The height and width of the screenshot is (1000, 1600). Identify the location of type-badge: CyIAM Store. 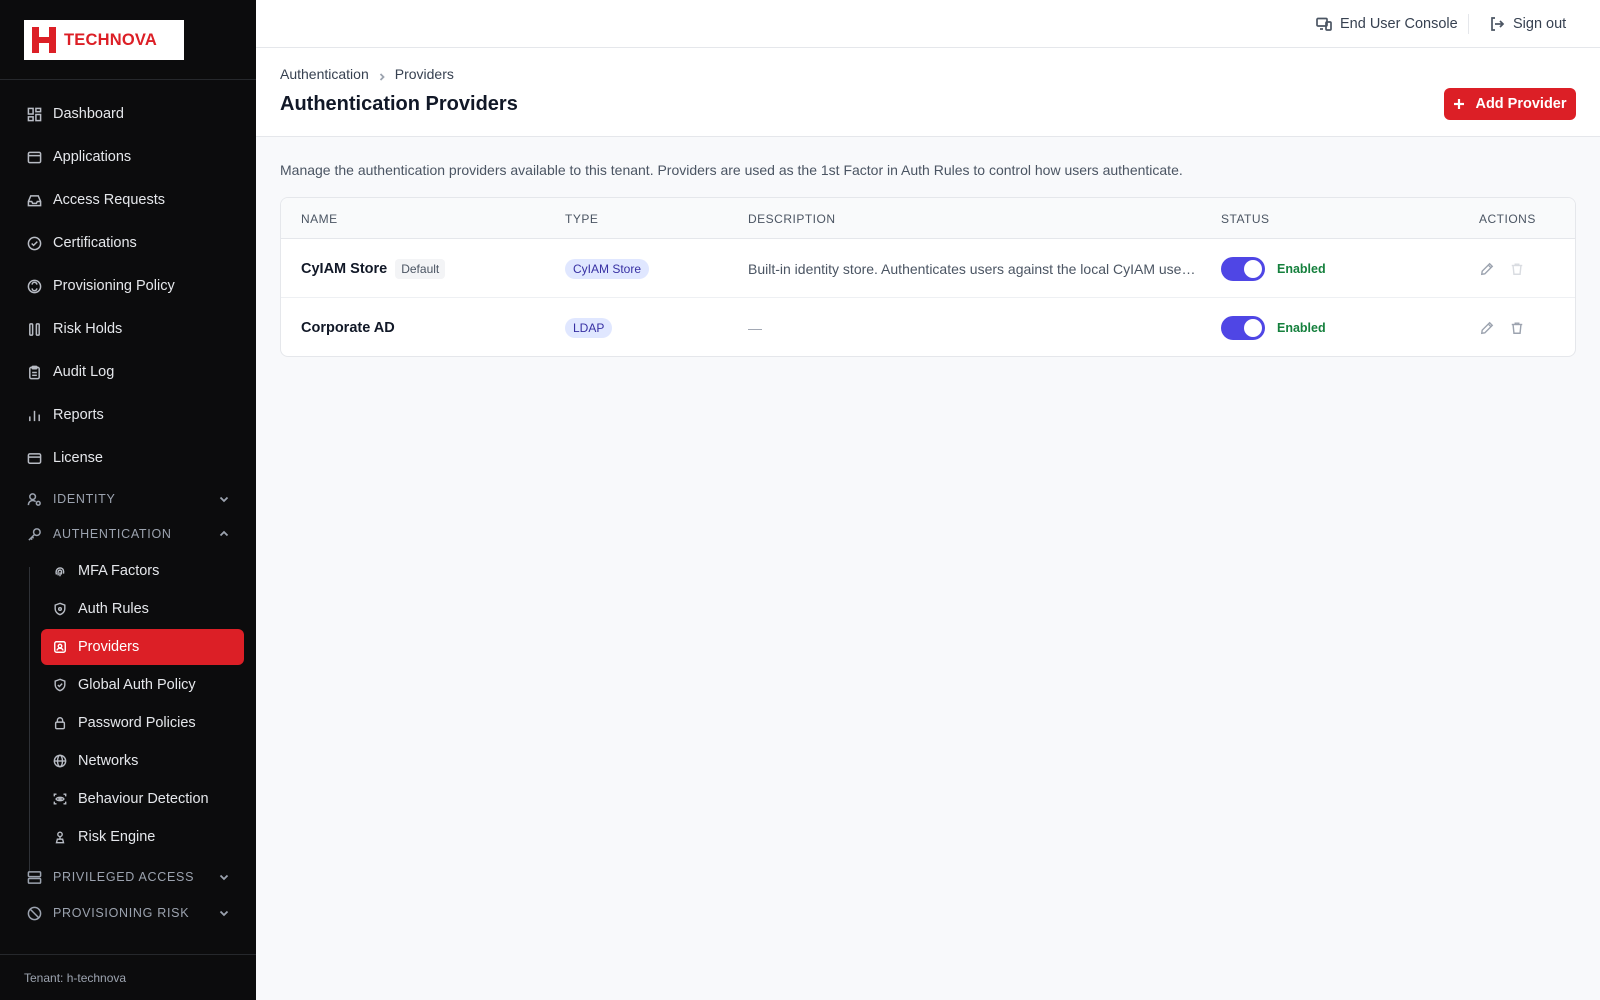
(607, 268).